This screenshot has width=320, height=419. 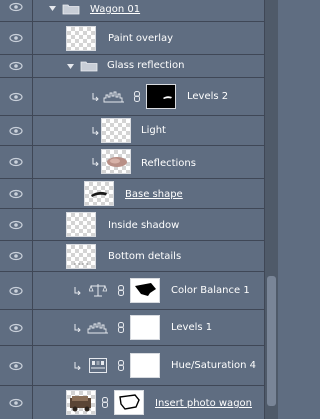 I want to click on layer-name: Hue/Saturation 4, so click(x=214, y=365).